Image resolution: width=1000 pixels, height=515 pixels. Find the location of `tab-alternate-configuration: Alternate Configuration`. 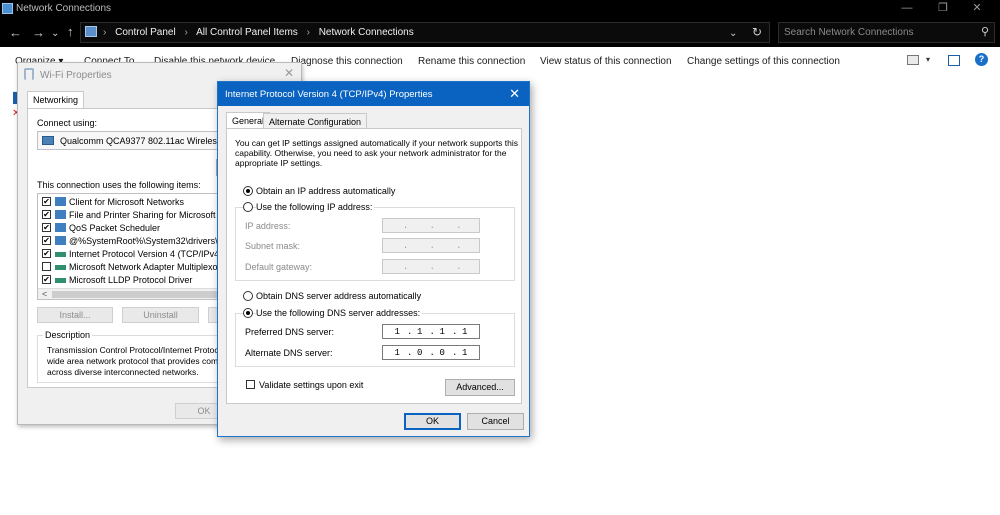

tab-alternate-configuration: Alternate Configuration is located at coordinates (315, 121).